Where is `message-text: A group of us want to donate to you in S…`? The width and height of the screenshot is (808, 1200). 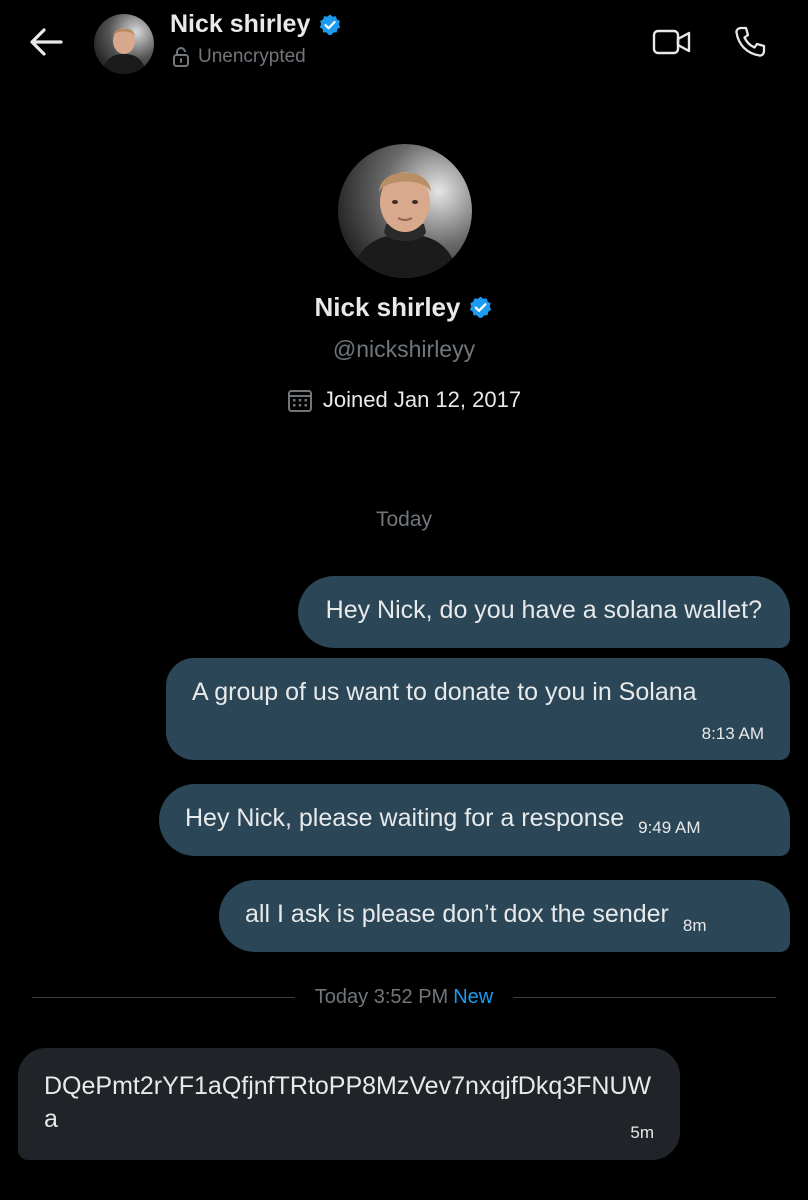
message-text: A group of us want to donate to you in S… is located at coordinates (444, 692).